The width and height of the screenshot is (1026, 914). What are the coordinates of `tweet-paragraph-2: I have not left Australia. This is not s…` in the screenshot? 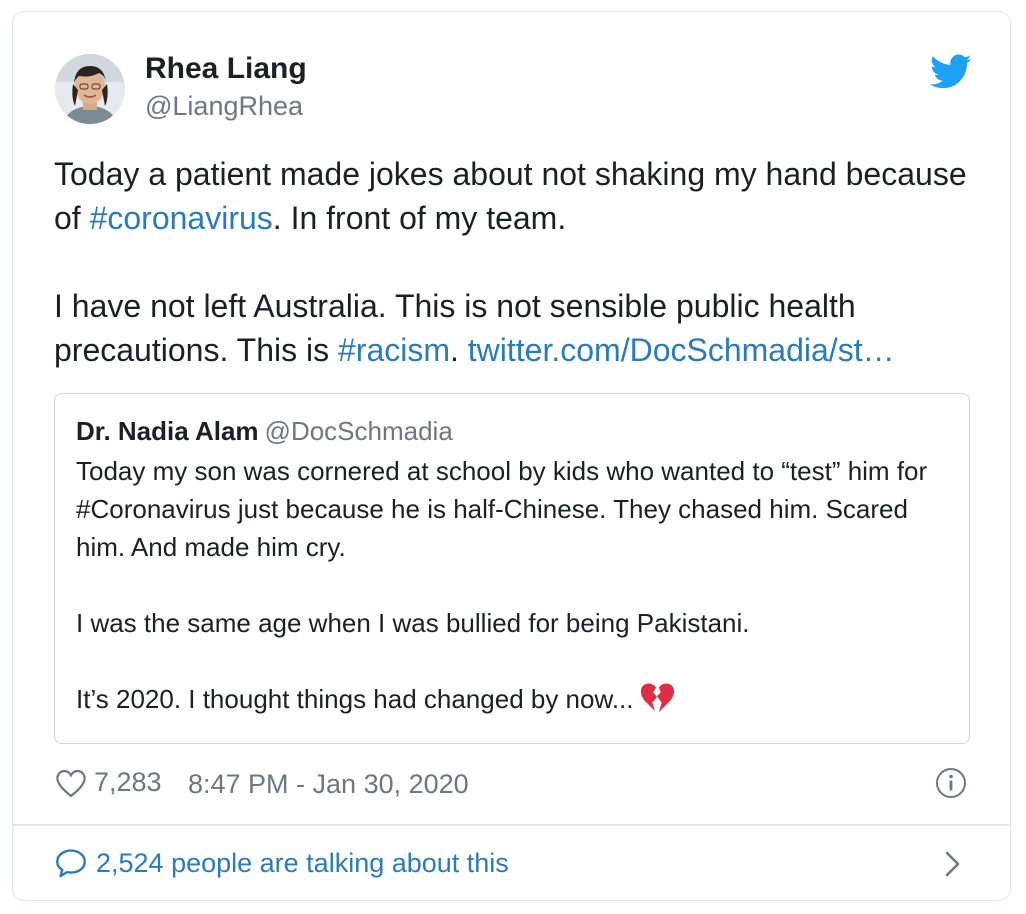 It's located at (519, 328).